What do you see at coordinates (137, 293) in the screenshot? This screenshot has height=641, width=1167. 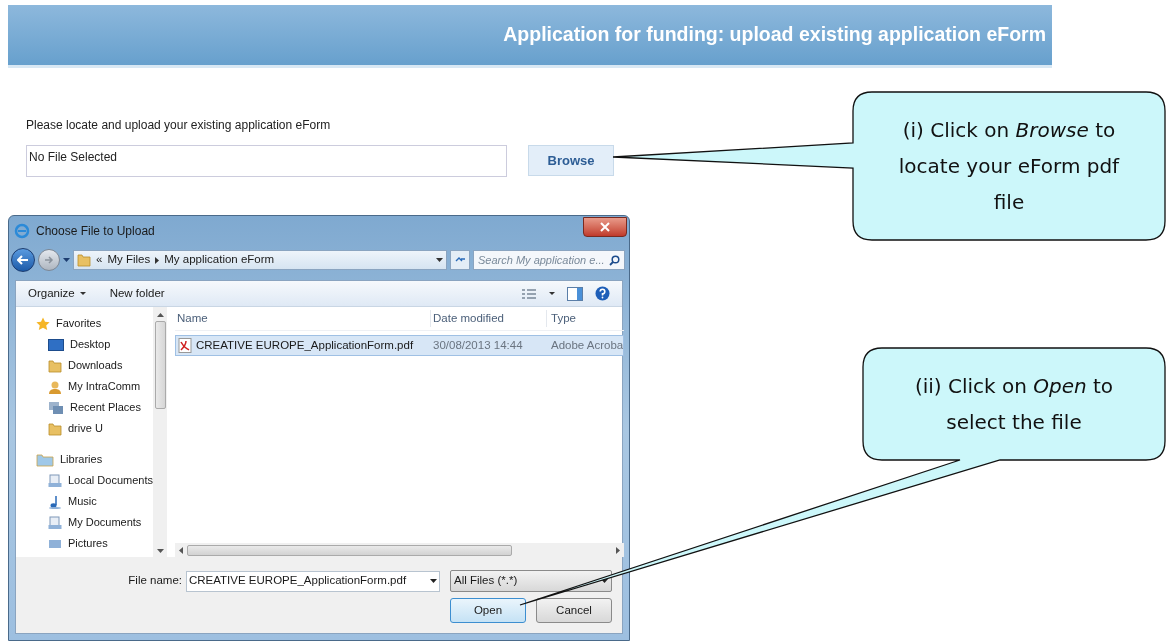 I see `toolbar-button: New folder` at bounding box center [137, 293].